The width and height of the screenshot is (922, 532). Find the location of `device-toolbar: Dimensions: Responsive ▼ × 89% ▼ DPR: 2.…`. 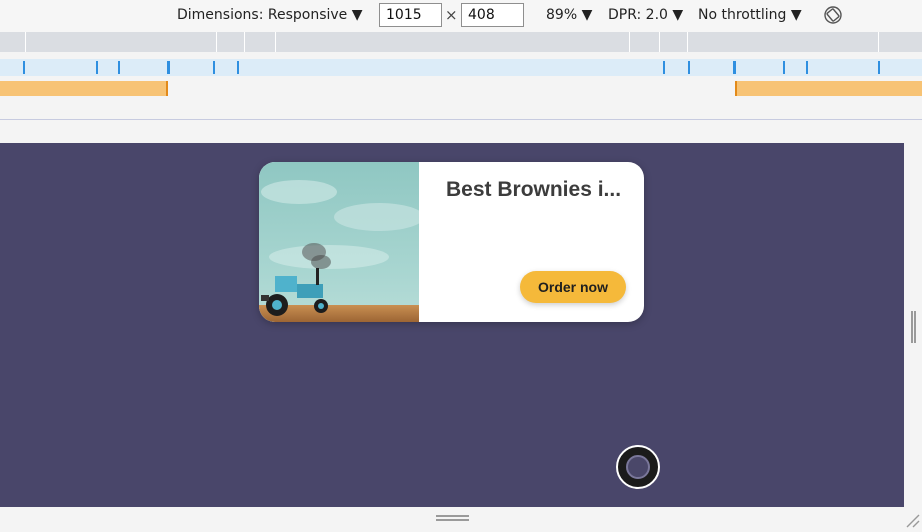

device-toolbar: Dimensions: Responsive ▼ × 89% ▼ DPR: 2.… is located at coordinates (461, 16).